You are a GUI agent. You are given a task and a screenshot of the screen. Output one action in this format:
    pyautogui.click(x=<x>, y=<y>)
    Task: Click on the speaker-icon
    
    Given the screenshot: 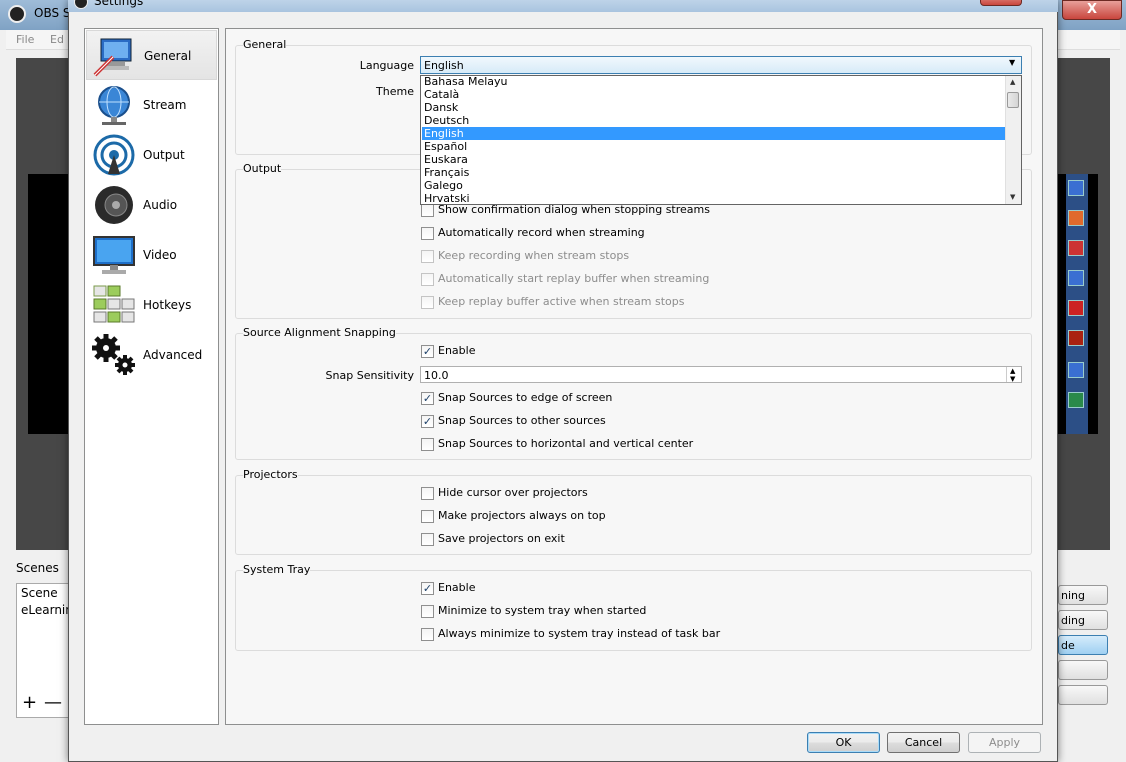 What is the action you would take?
    pyautogui.click(x=114, y=205)
    